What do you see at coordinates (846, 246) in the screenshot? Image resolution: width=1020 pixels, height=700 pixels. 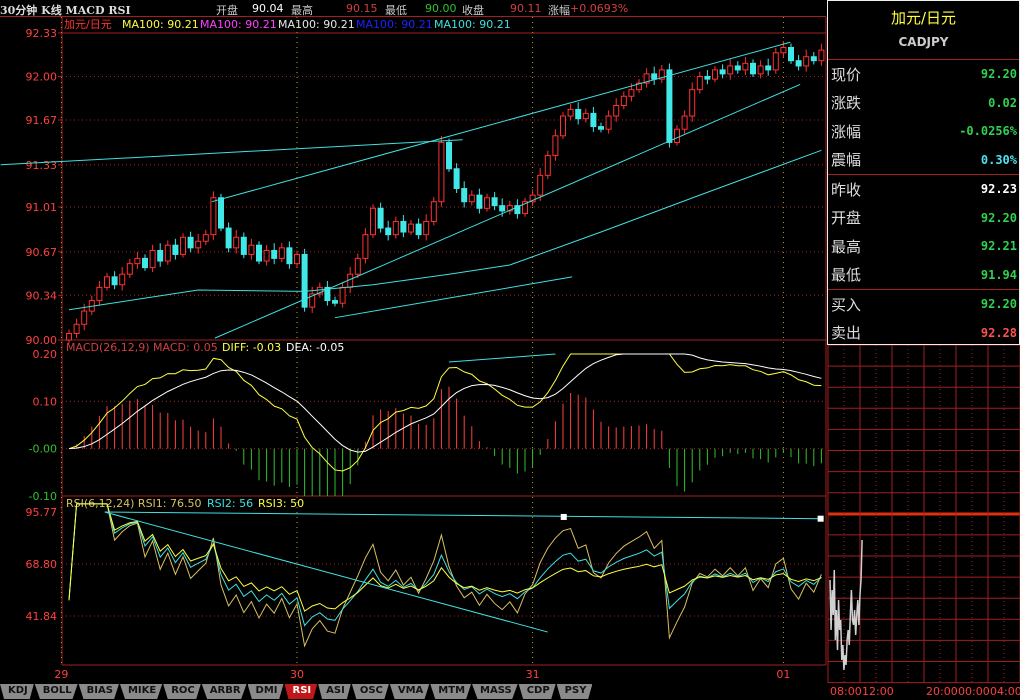 I see `quote-label: 最高` at bounding box center [846, 246].